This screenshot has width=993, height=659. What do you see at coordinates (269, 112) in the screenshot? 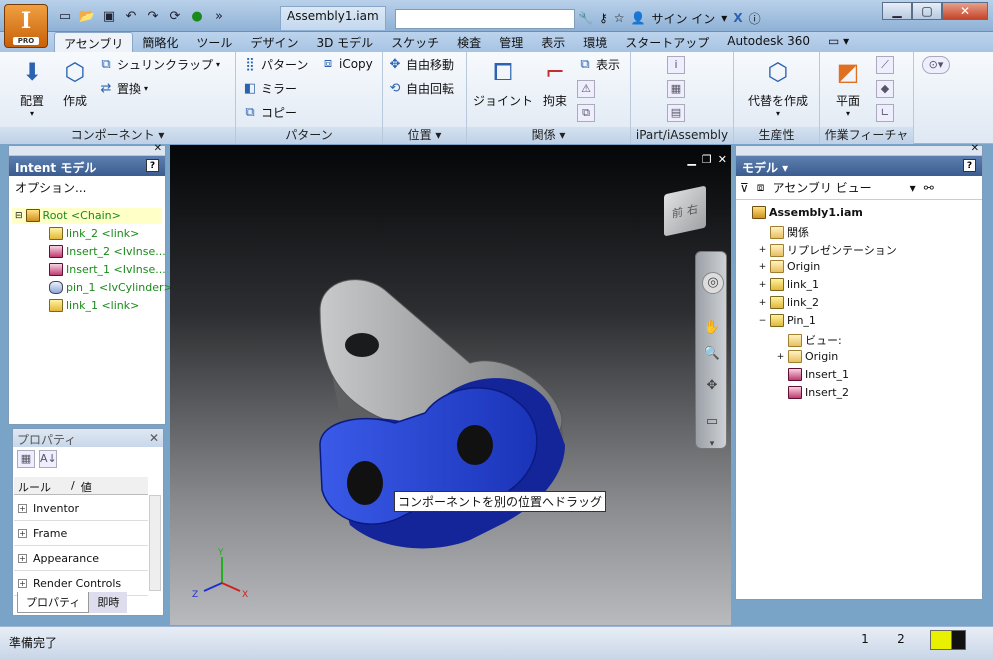
I see `copy-button: ⧉ コピー` at bounding box center [269, 112].